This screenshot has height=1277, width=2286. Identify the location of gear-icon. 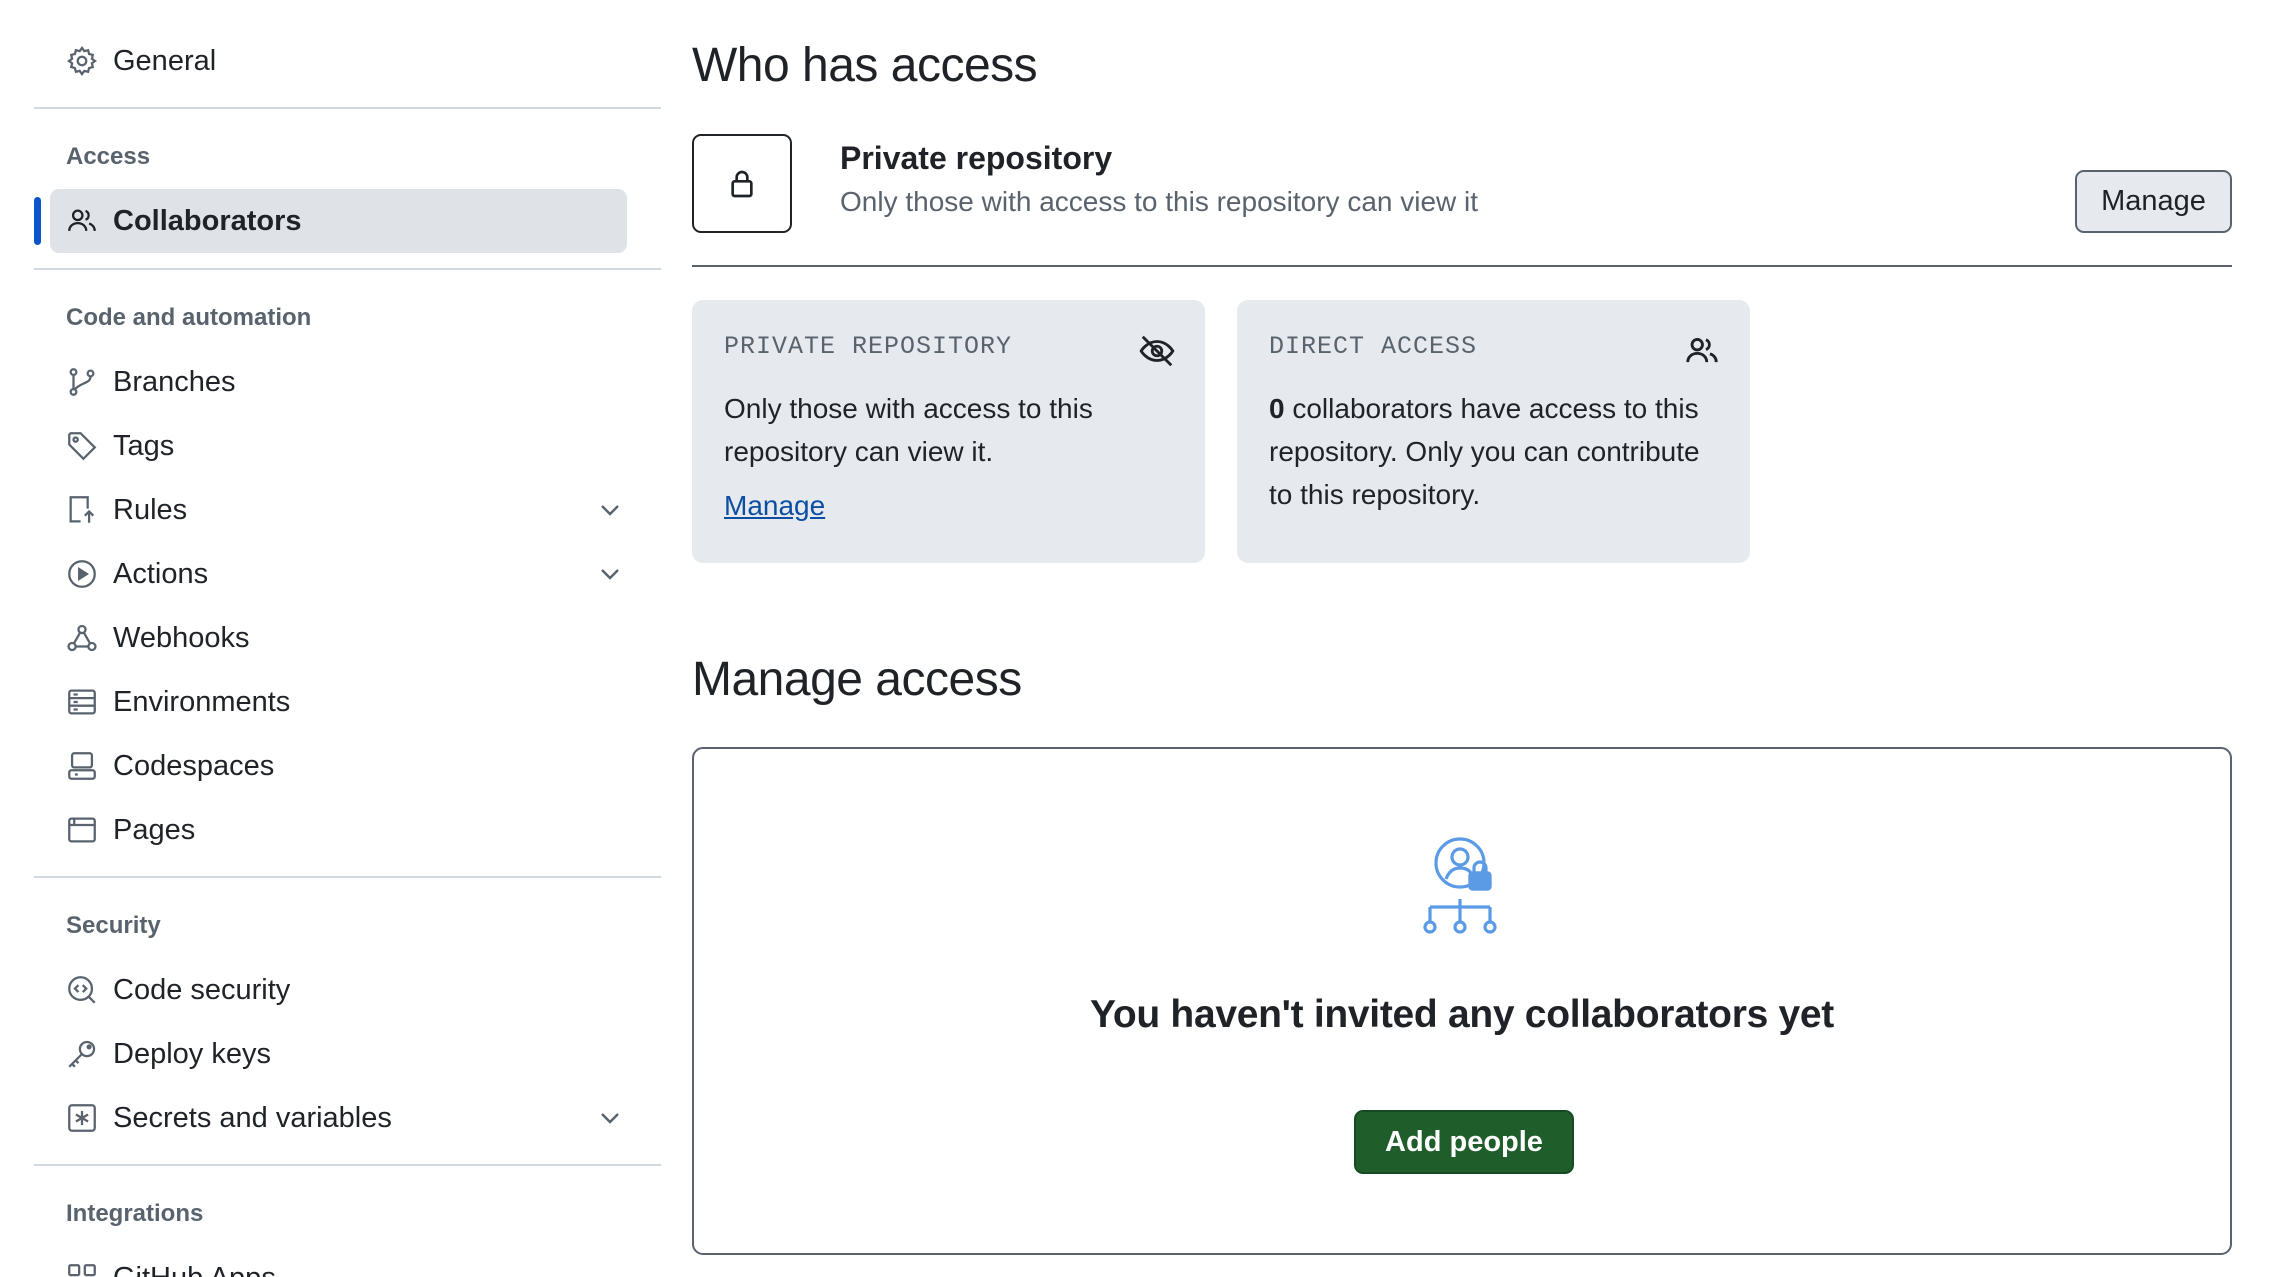
(82, 61).